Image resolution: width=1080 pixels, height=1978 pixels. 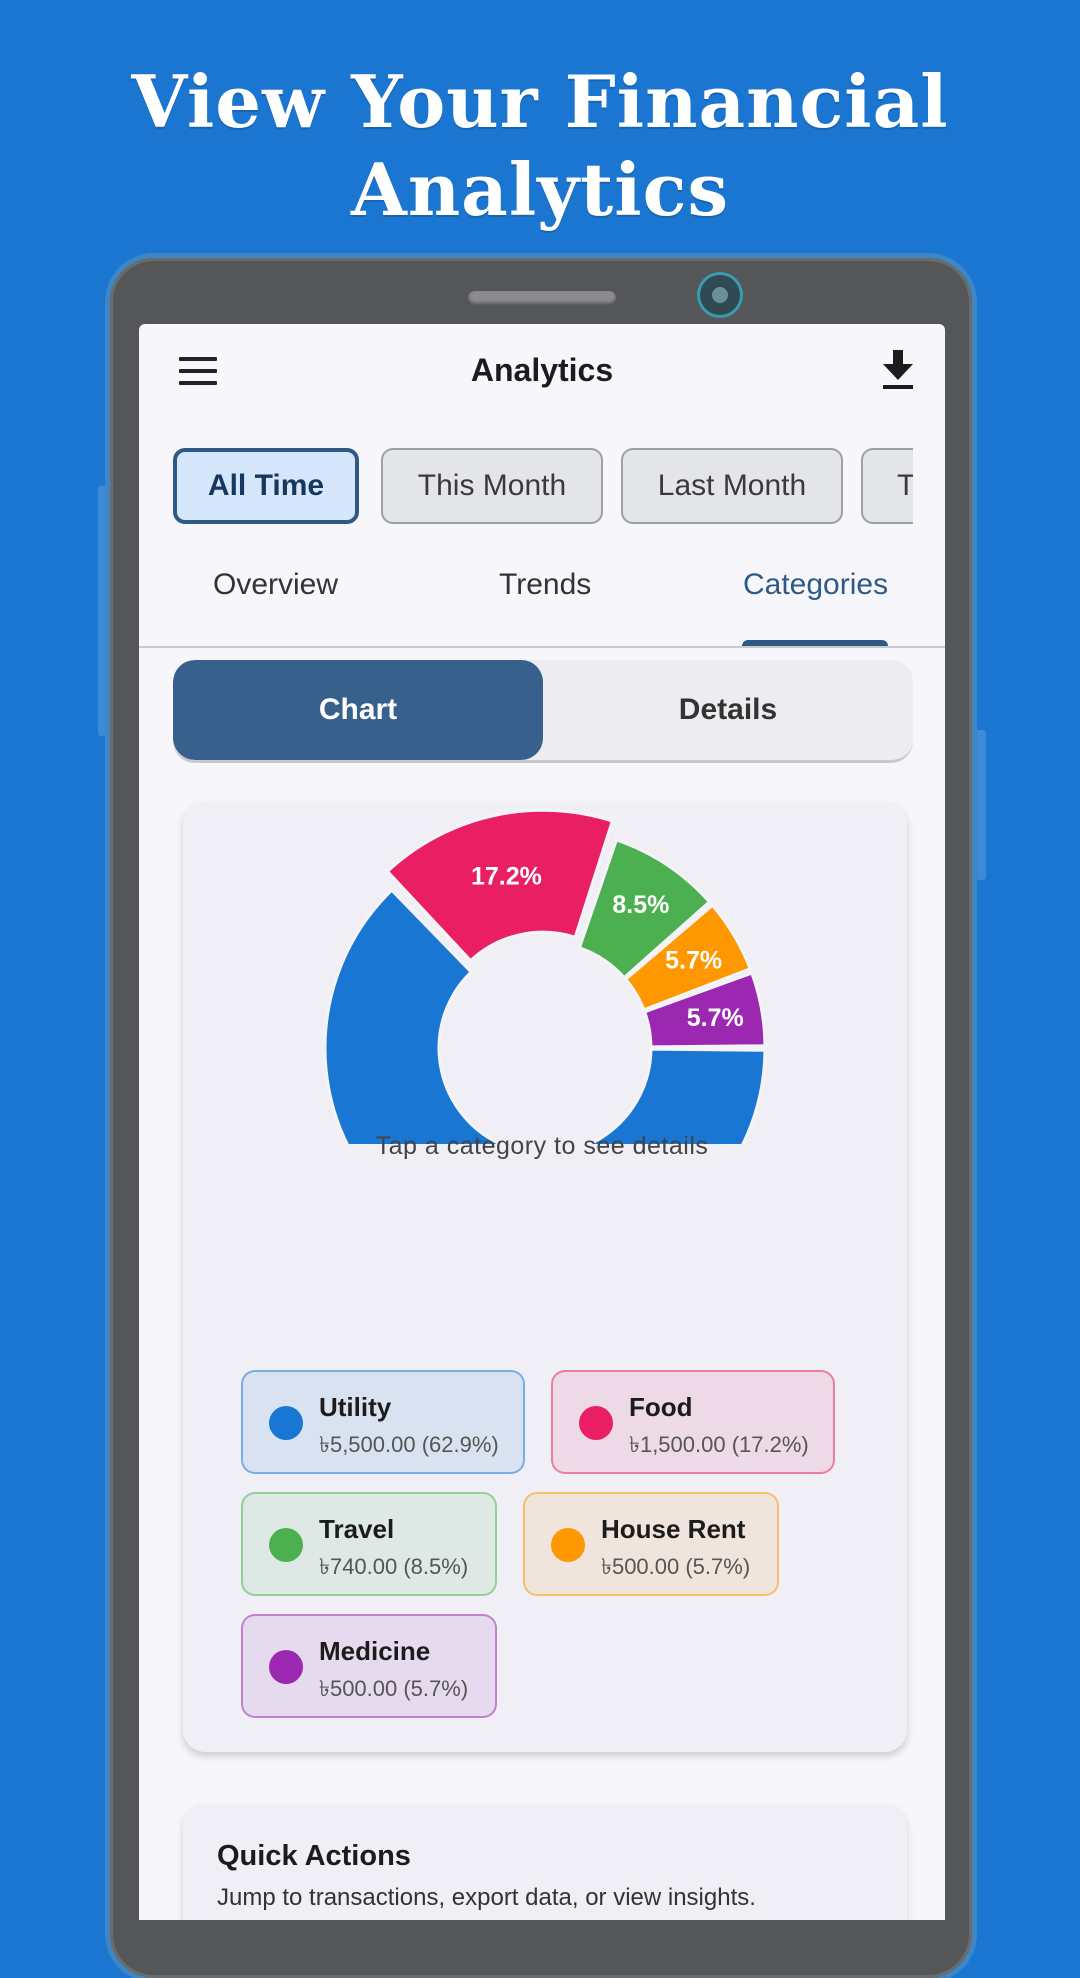 What do you see at coordinates (640, 905) in the screenshot?
I see `donut-slice-label: 8.5%` at bounding box center [640, 905].